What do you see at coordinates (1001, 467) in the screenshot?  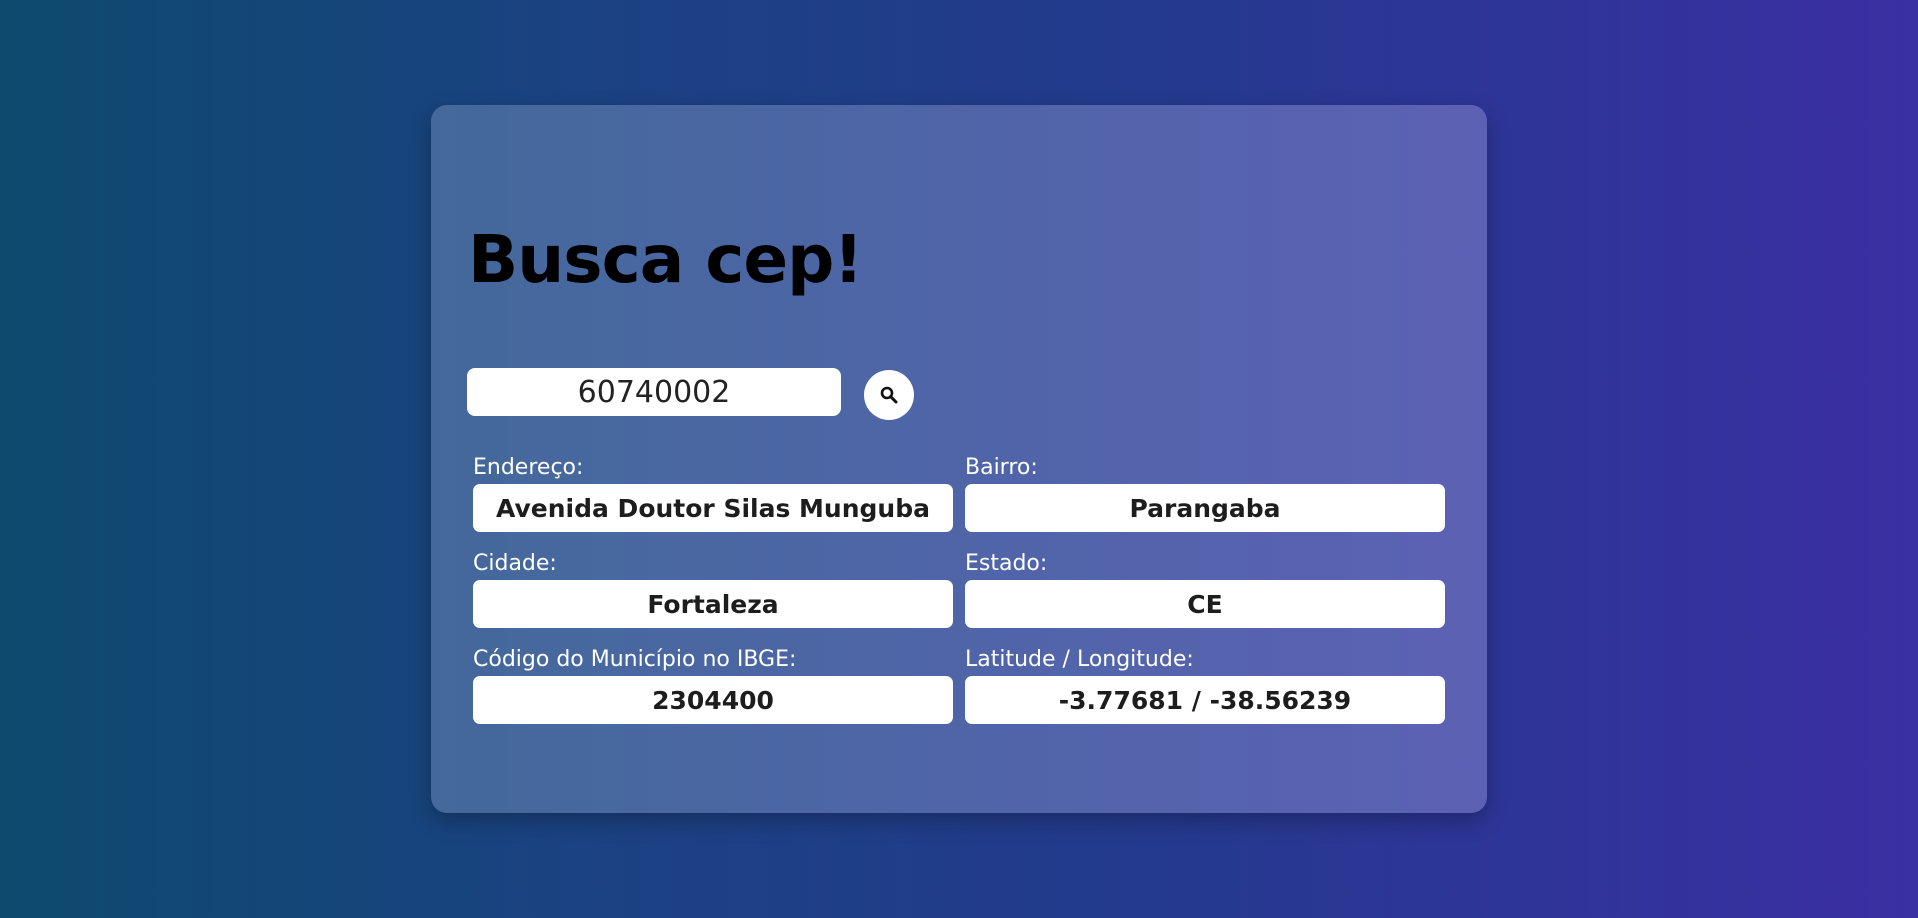 I see `bairro-label: Bairro:` at bounding box center [1001, 467].